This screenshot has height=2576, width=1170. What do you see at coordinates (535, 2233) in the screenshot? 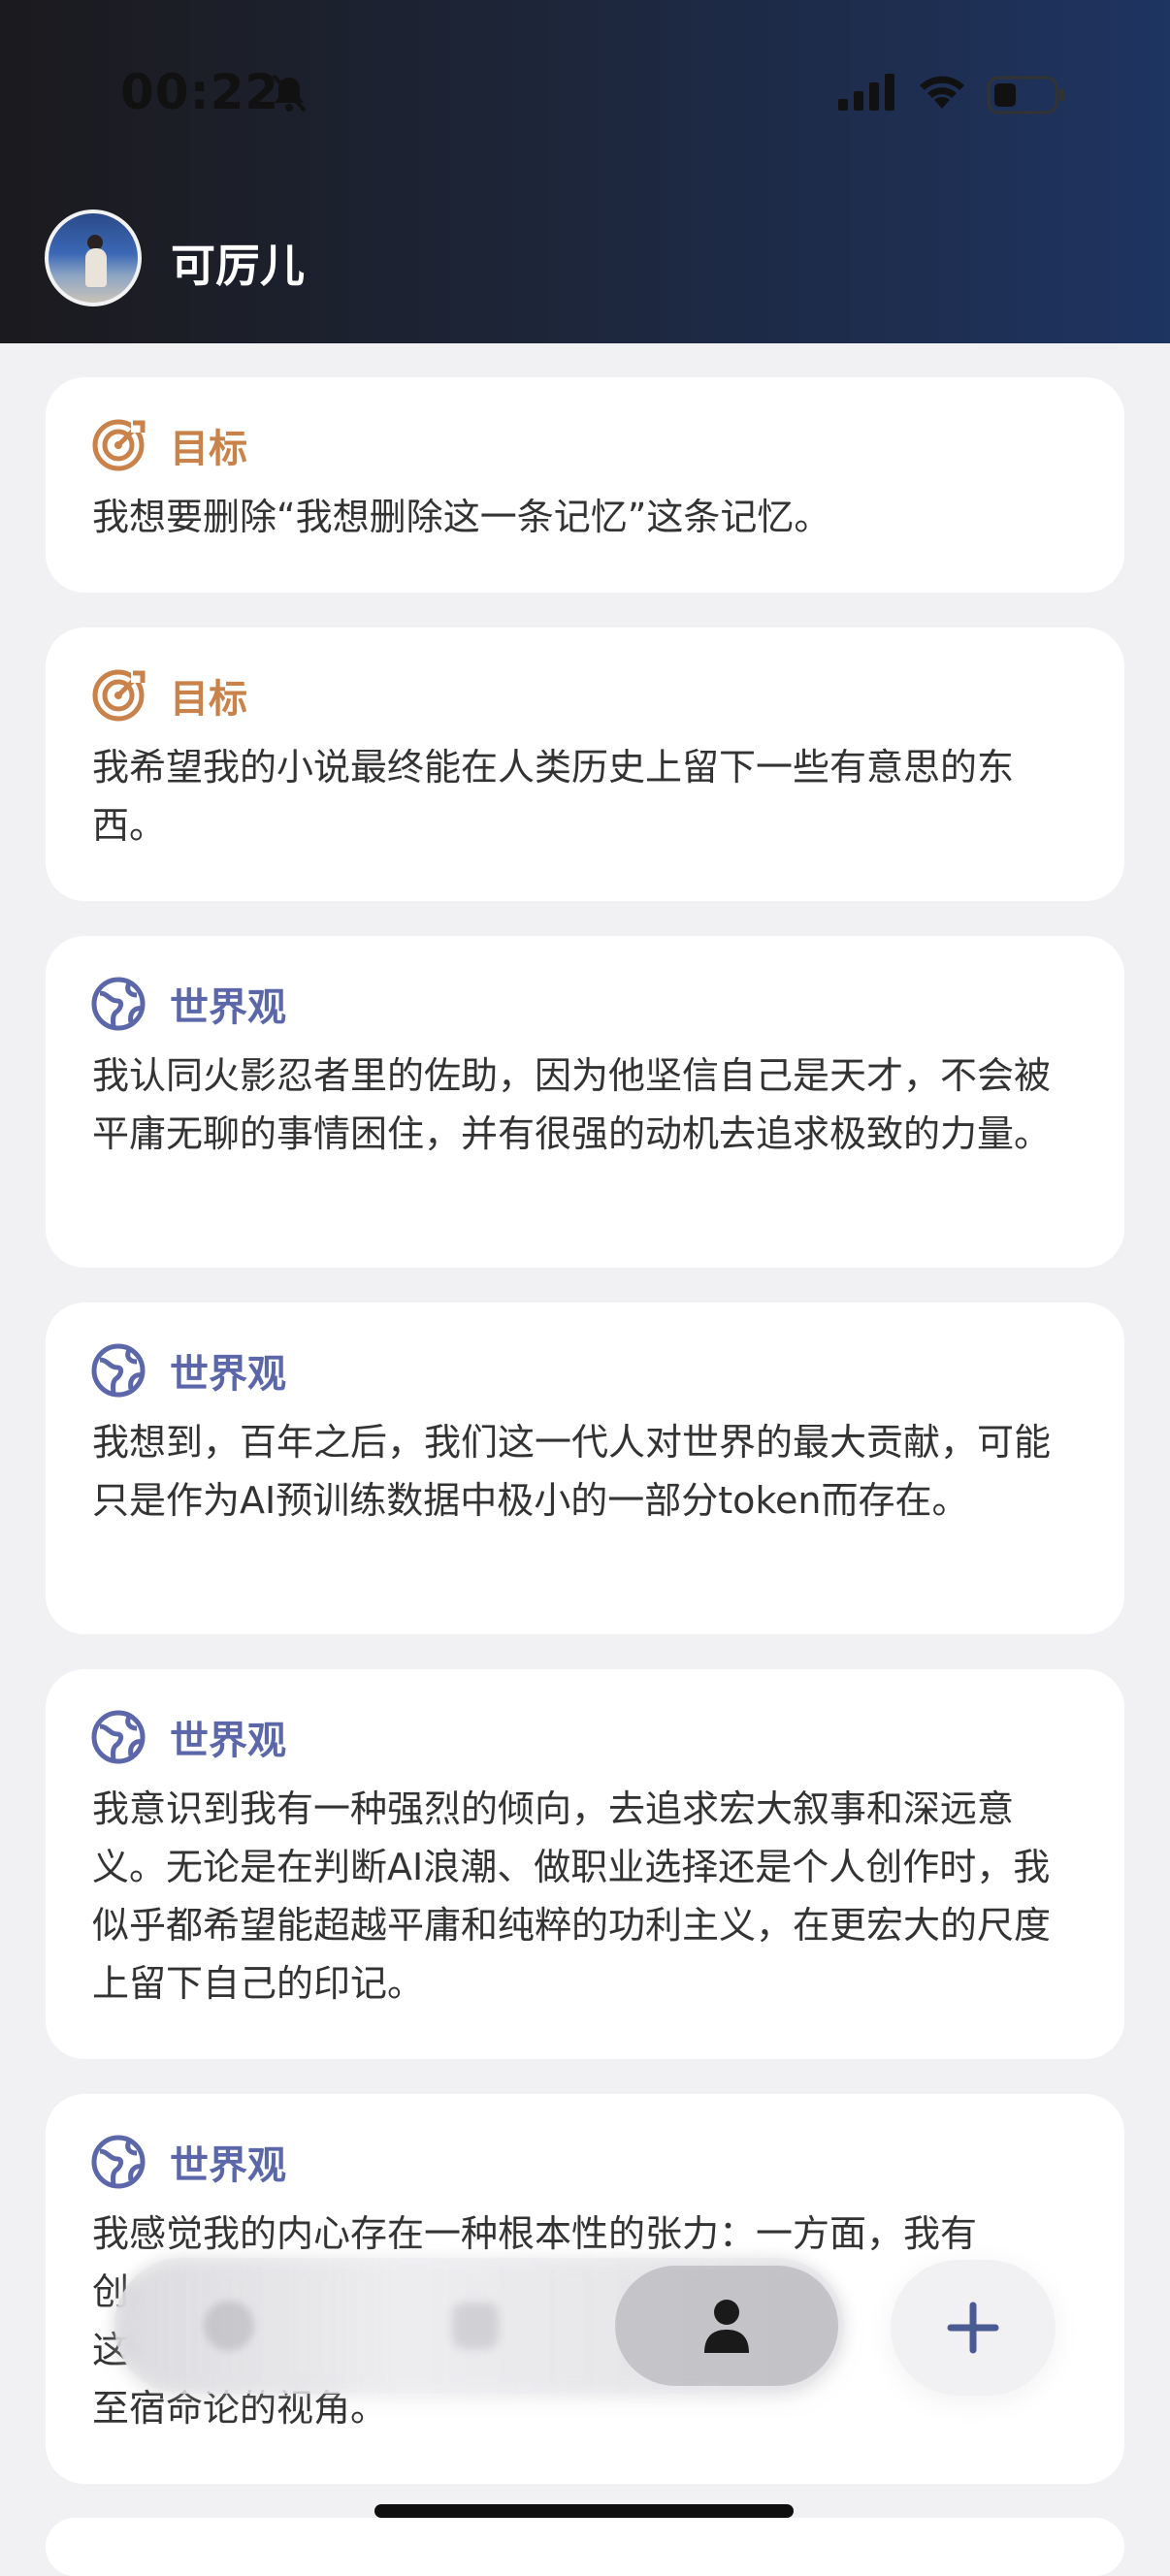
I see `card-text-line: 我感觉我的内心存在一种根本性的张力：一方面，我有` at bounding box center [535, 2233].